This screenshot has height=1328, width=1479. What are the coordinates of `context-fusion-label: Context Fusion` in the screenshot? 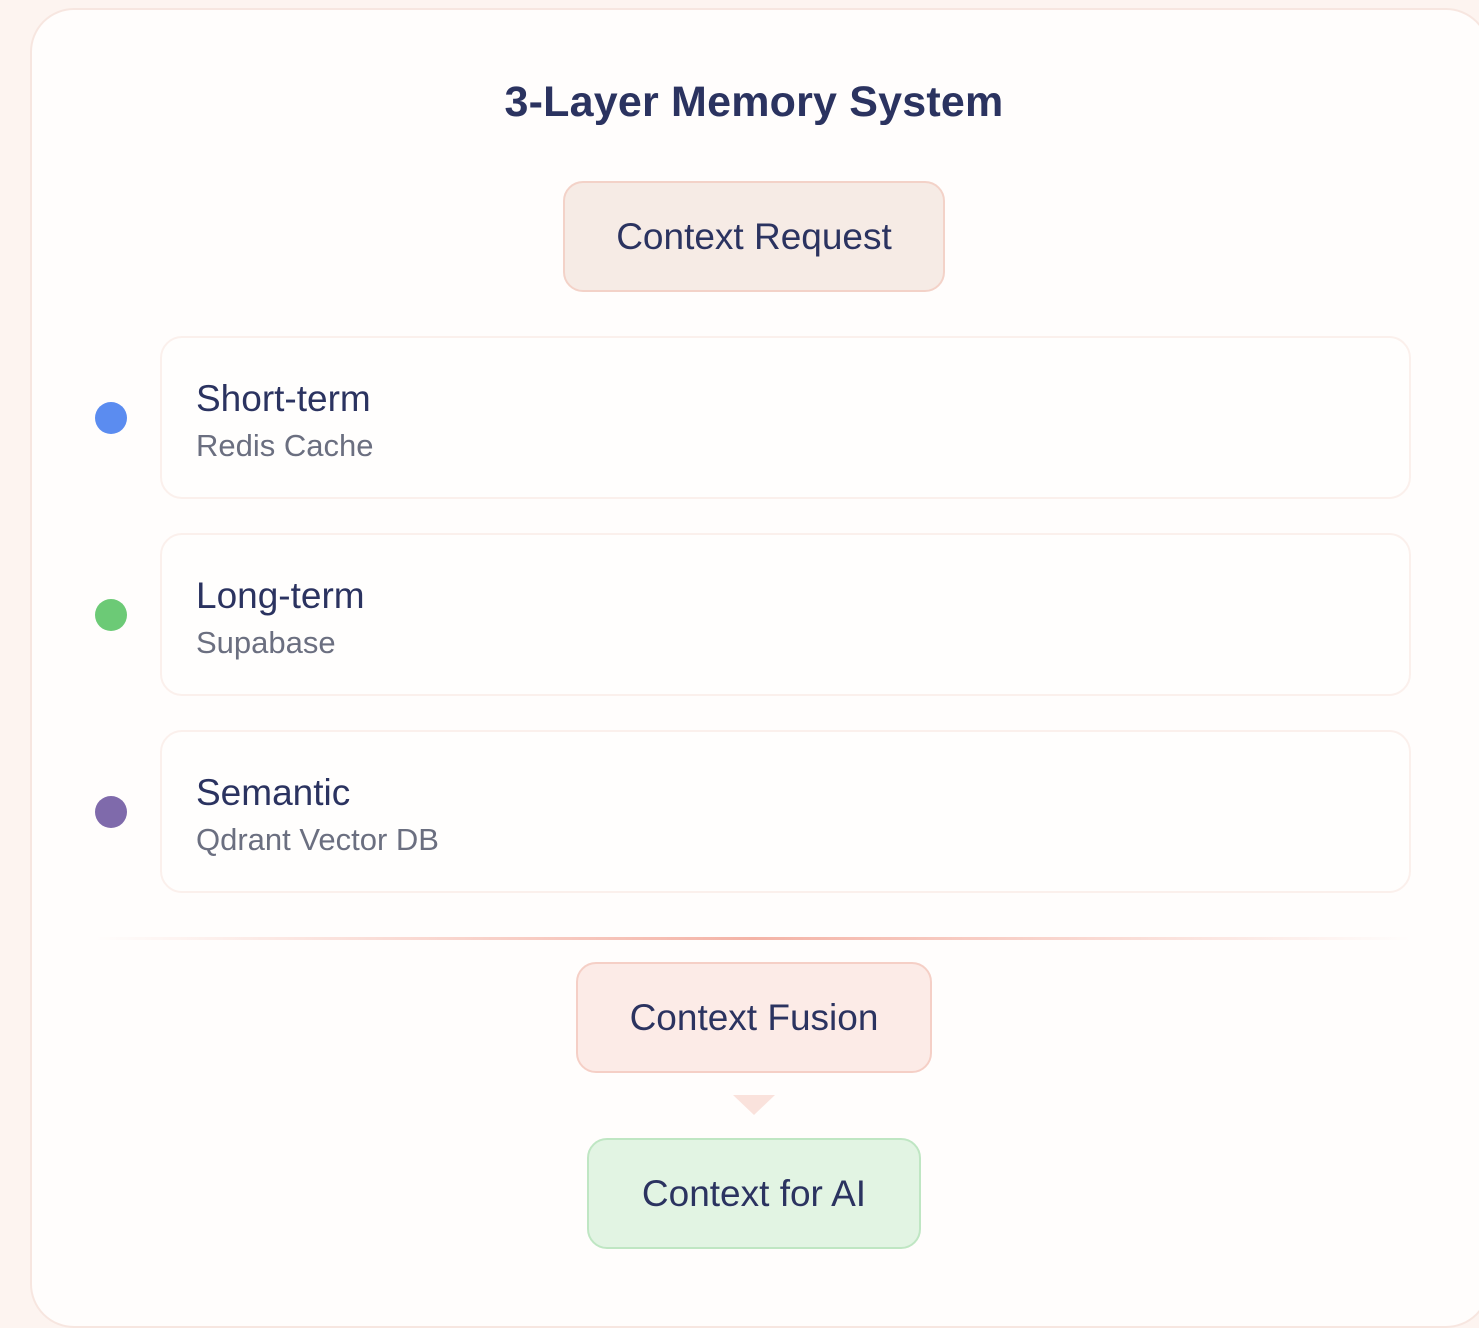 It's located at (754, 1017).